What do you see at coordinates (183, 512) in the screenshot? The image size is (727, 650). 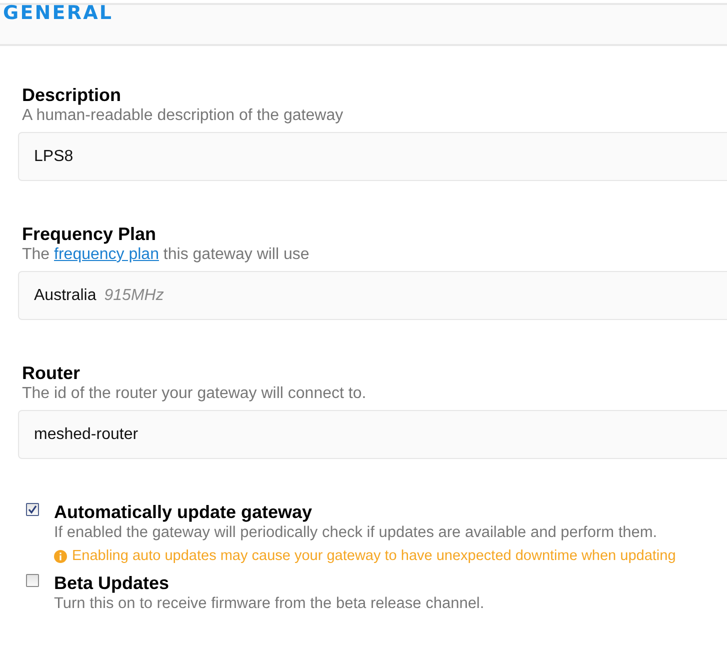 I see `option-label: Automatically update gateway` at bounding box center [183, 512].